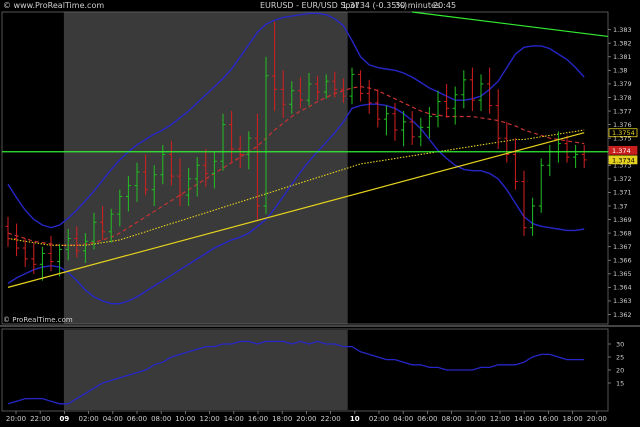  Describe the element at coordinates (622, 288) in the screenshot. I see `price-tick-label: 1.364` at that location.